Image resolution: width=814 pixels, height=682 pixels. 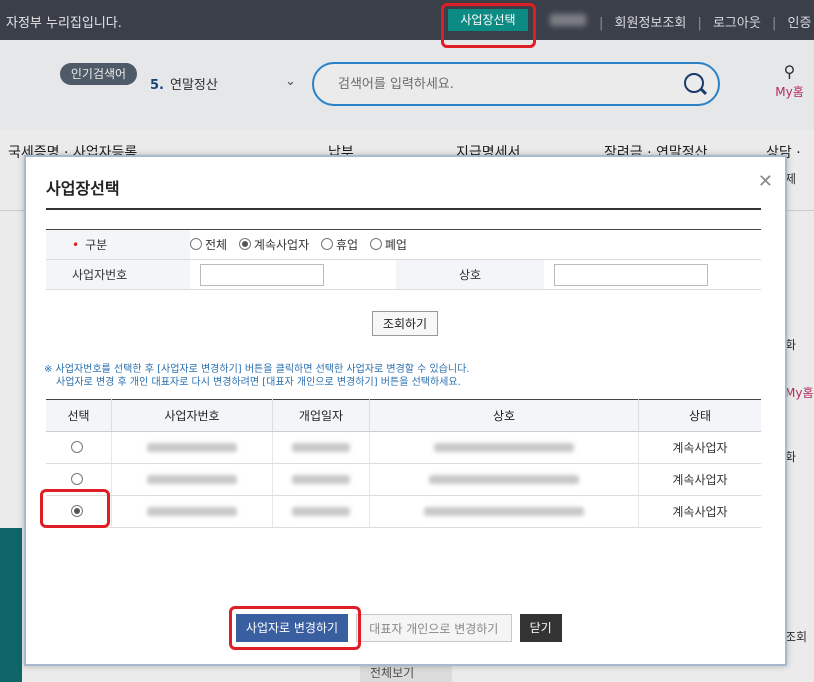 I want to click on name-label: 상호, so click(x=470, y=274).